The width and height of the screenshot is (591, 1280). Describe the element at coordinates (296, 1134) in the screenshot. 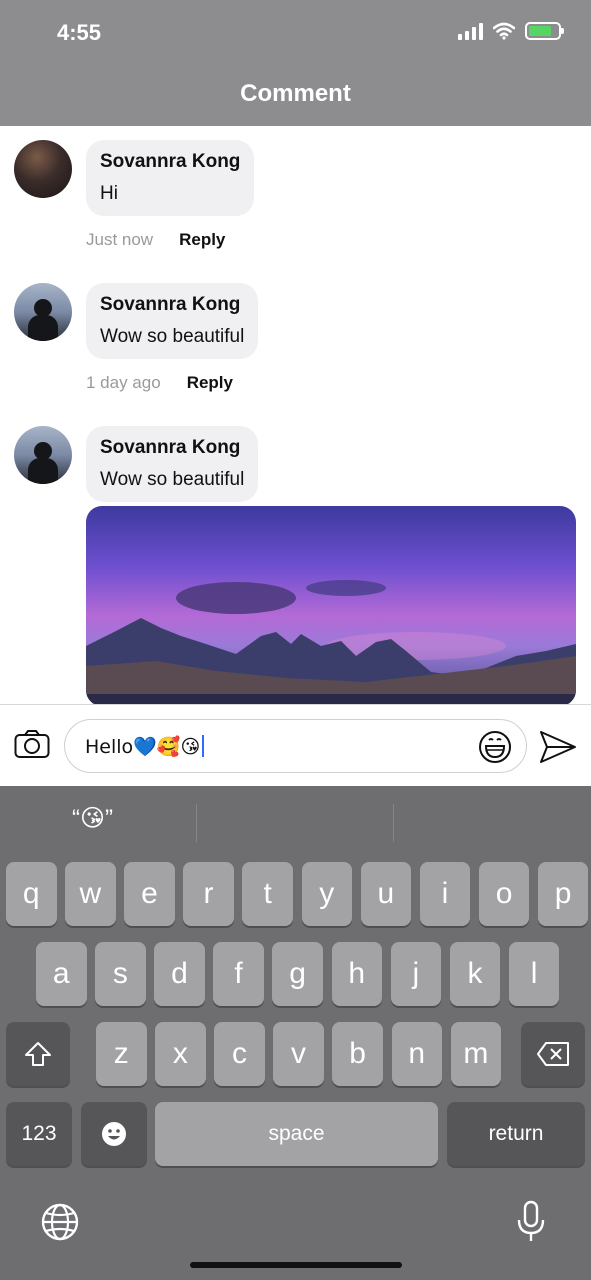

I see `space-key: space` at that location.